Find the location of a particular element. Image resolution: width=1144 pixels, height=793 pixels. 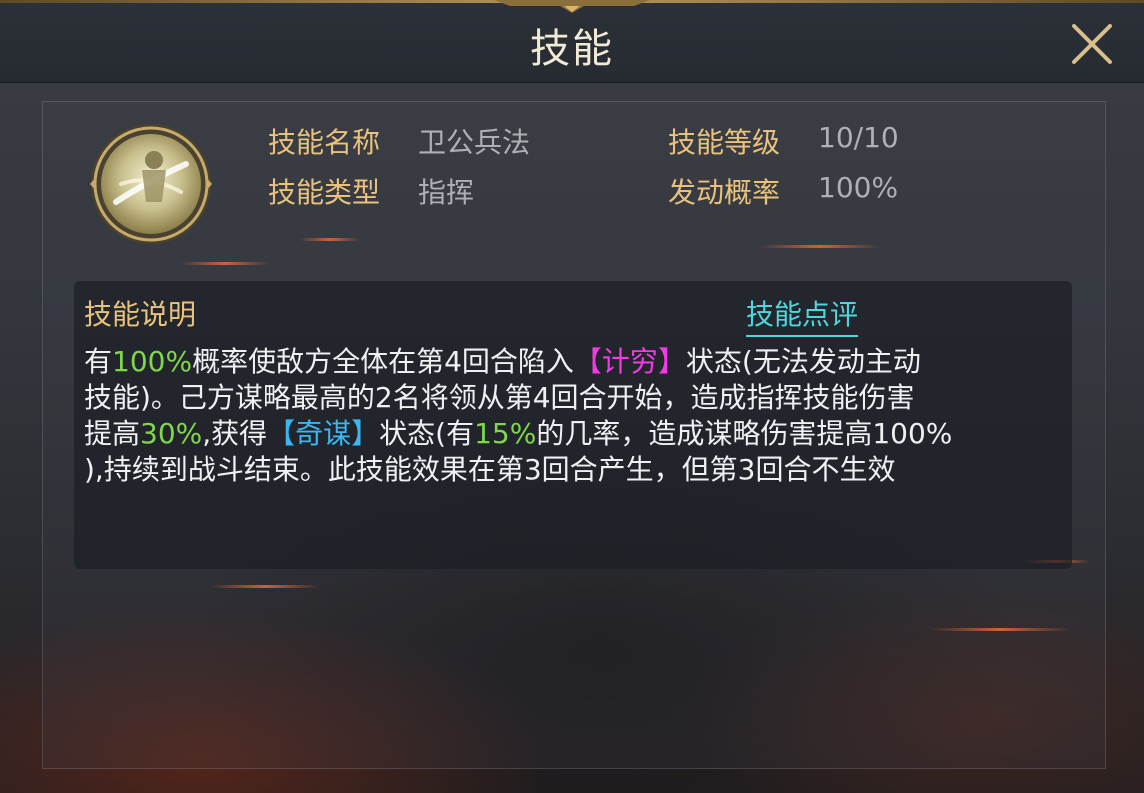

description-text: 提高 is located at coordinates (112, 433).